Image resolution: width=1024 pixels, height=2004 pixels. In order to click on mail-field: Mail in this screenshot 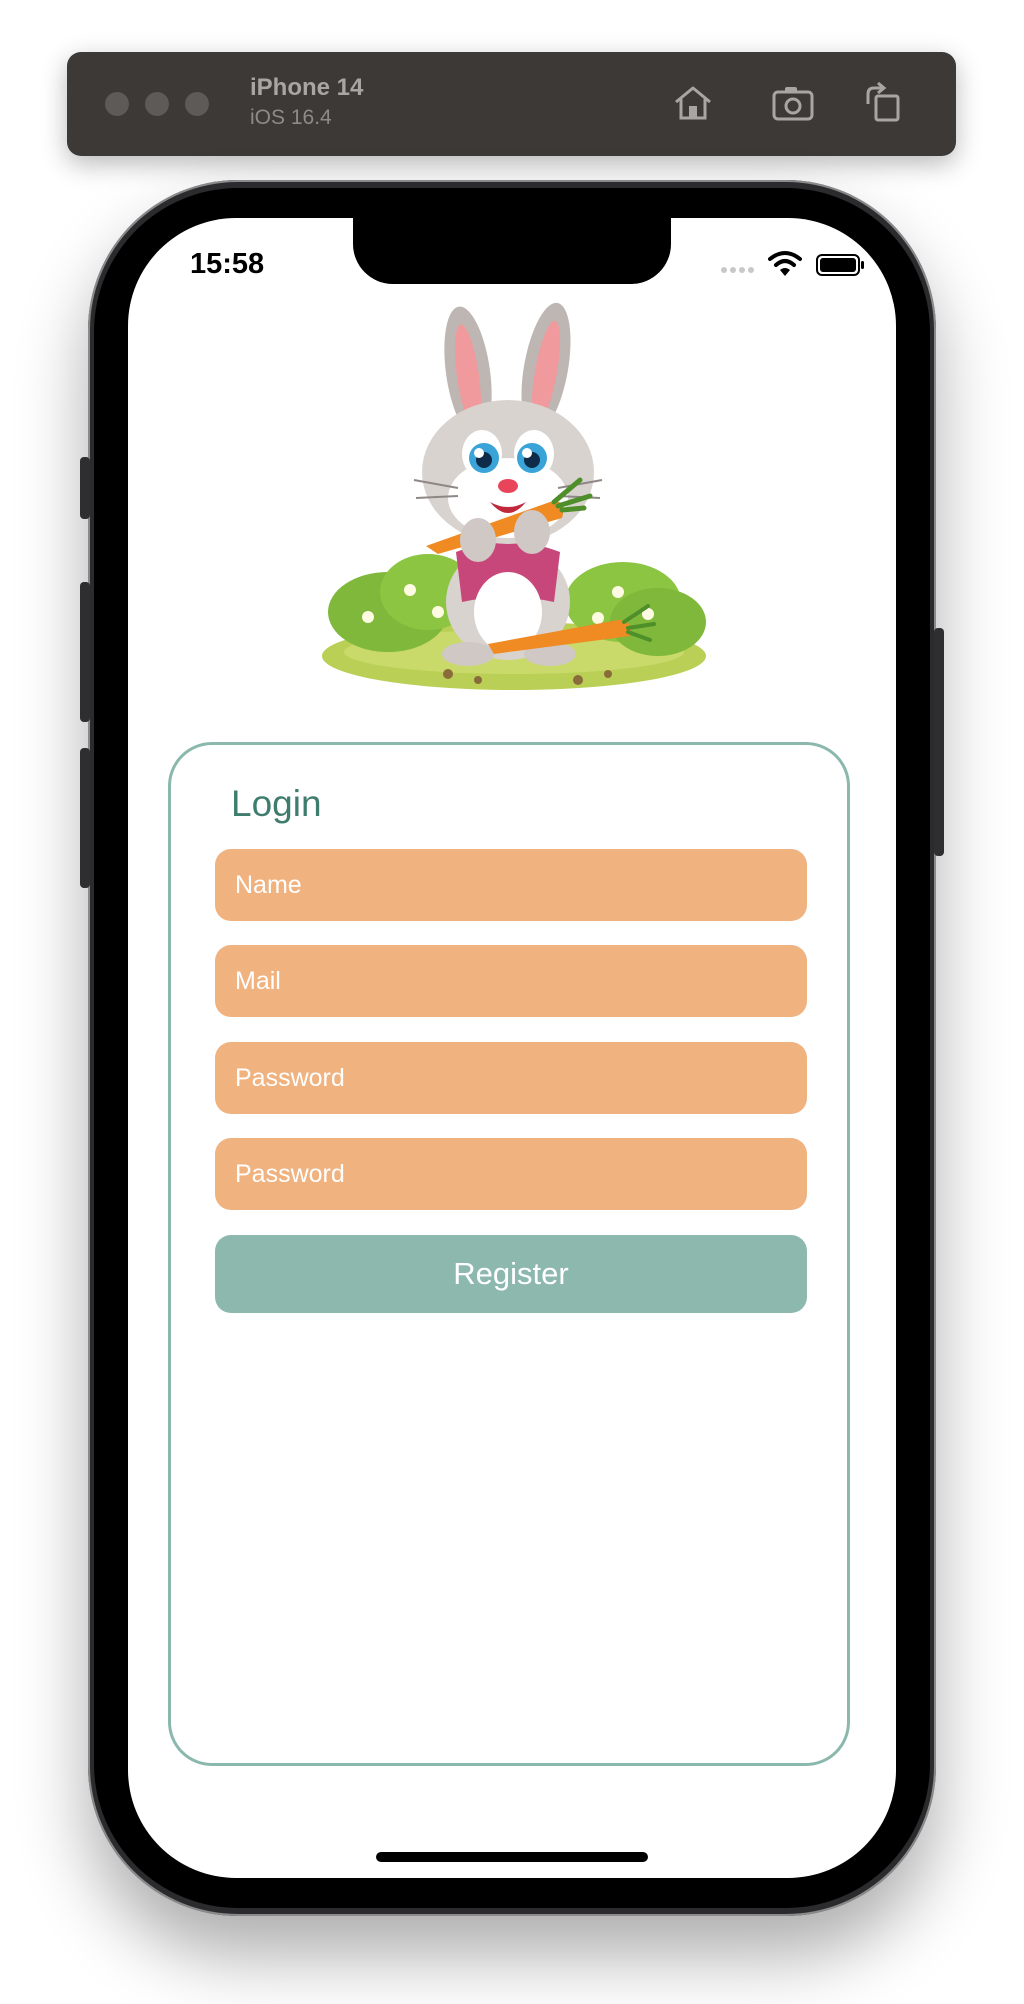, I will do `click(511, 981)`.